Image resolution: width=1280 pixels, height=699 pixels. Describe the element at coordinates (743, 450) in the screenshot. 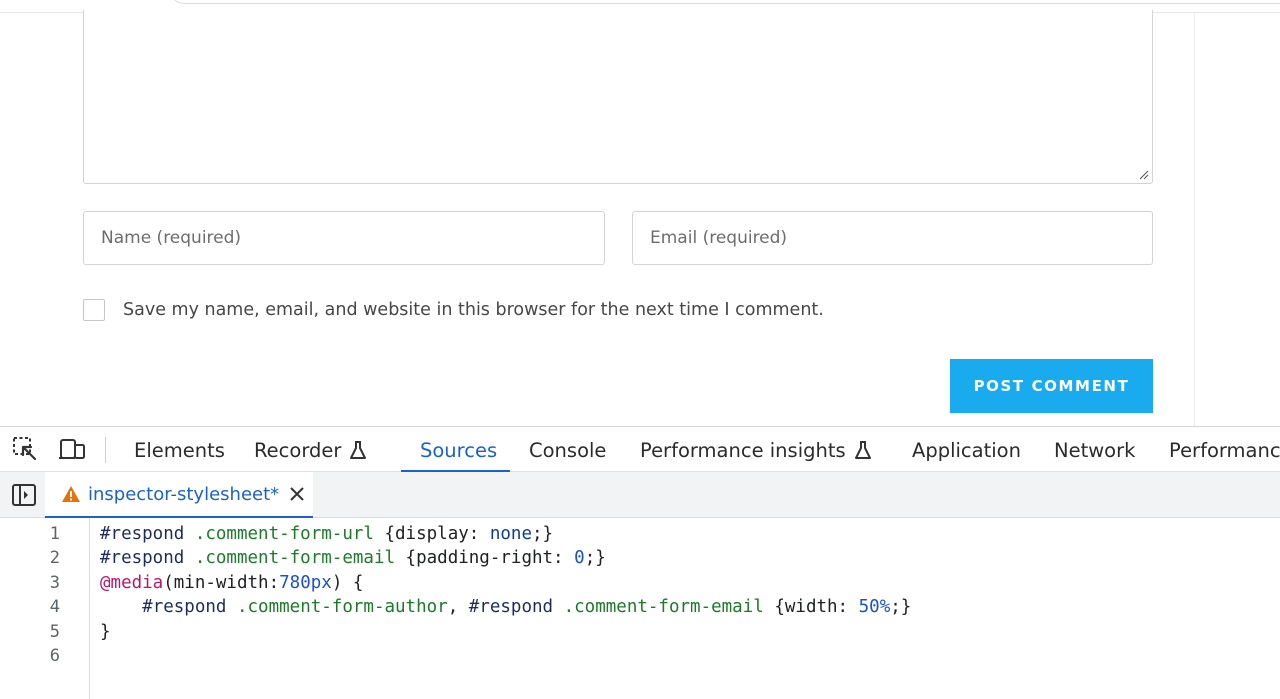

I see `tab-performance-insights-label: Performance insights` at that location.